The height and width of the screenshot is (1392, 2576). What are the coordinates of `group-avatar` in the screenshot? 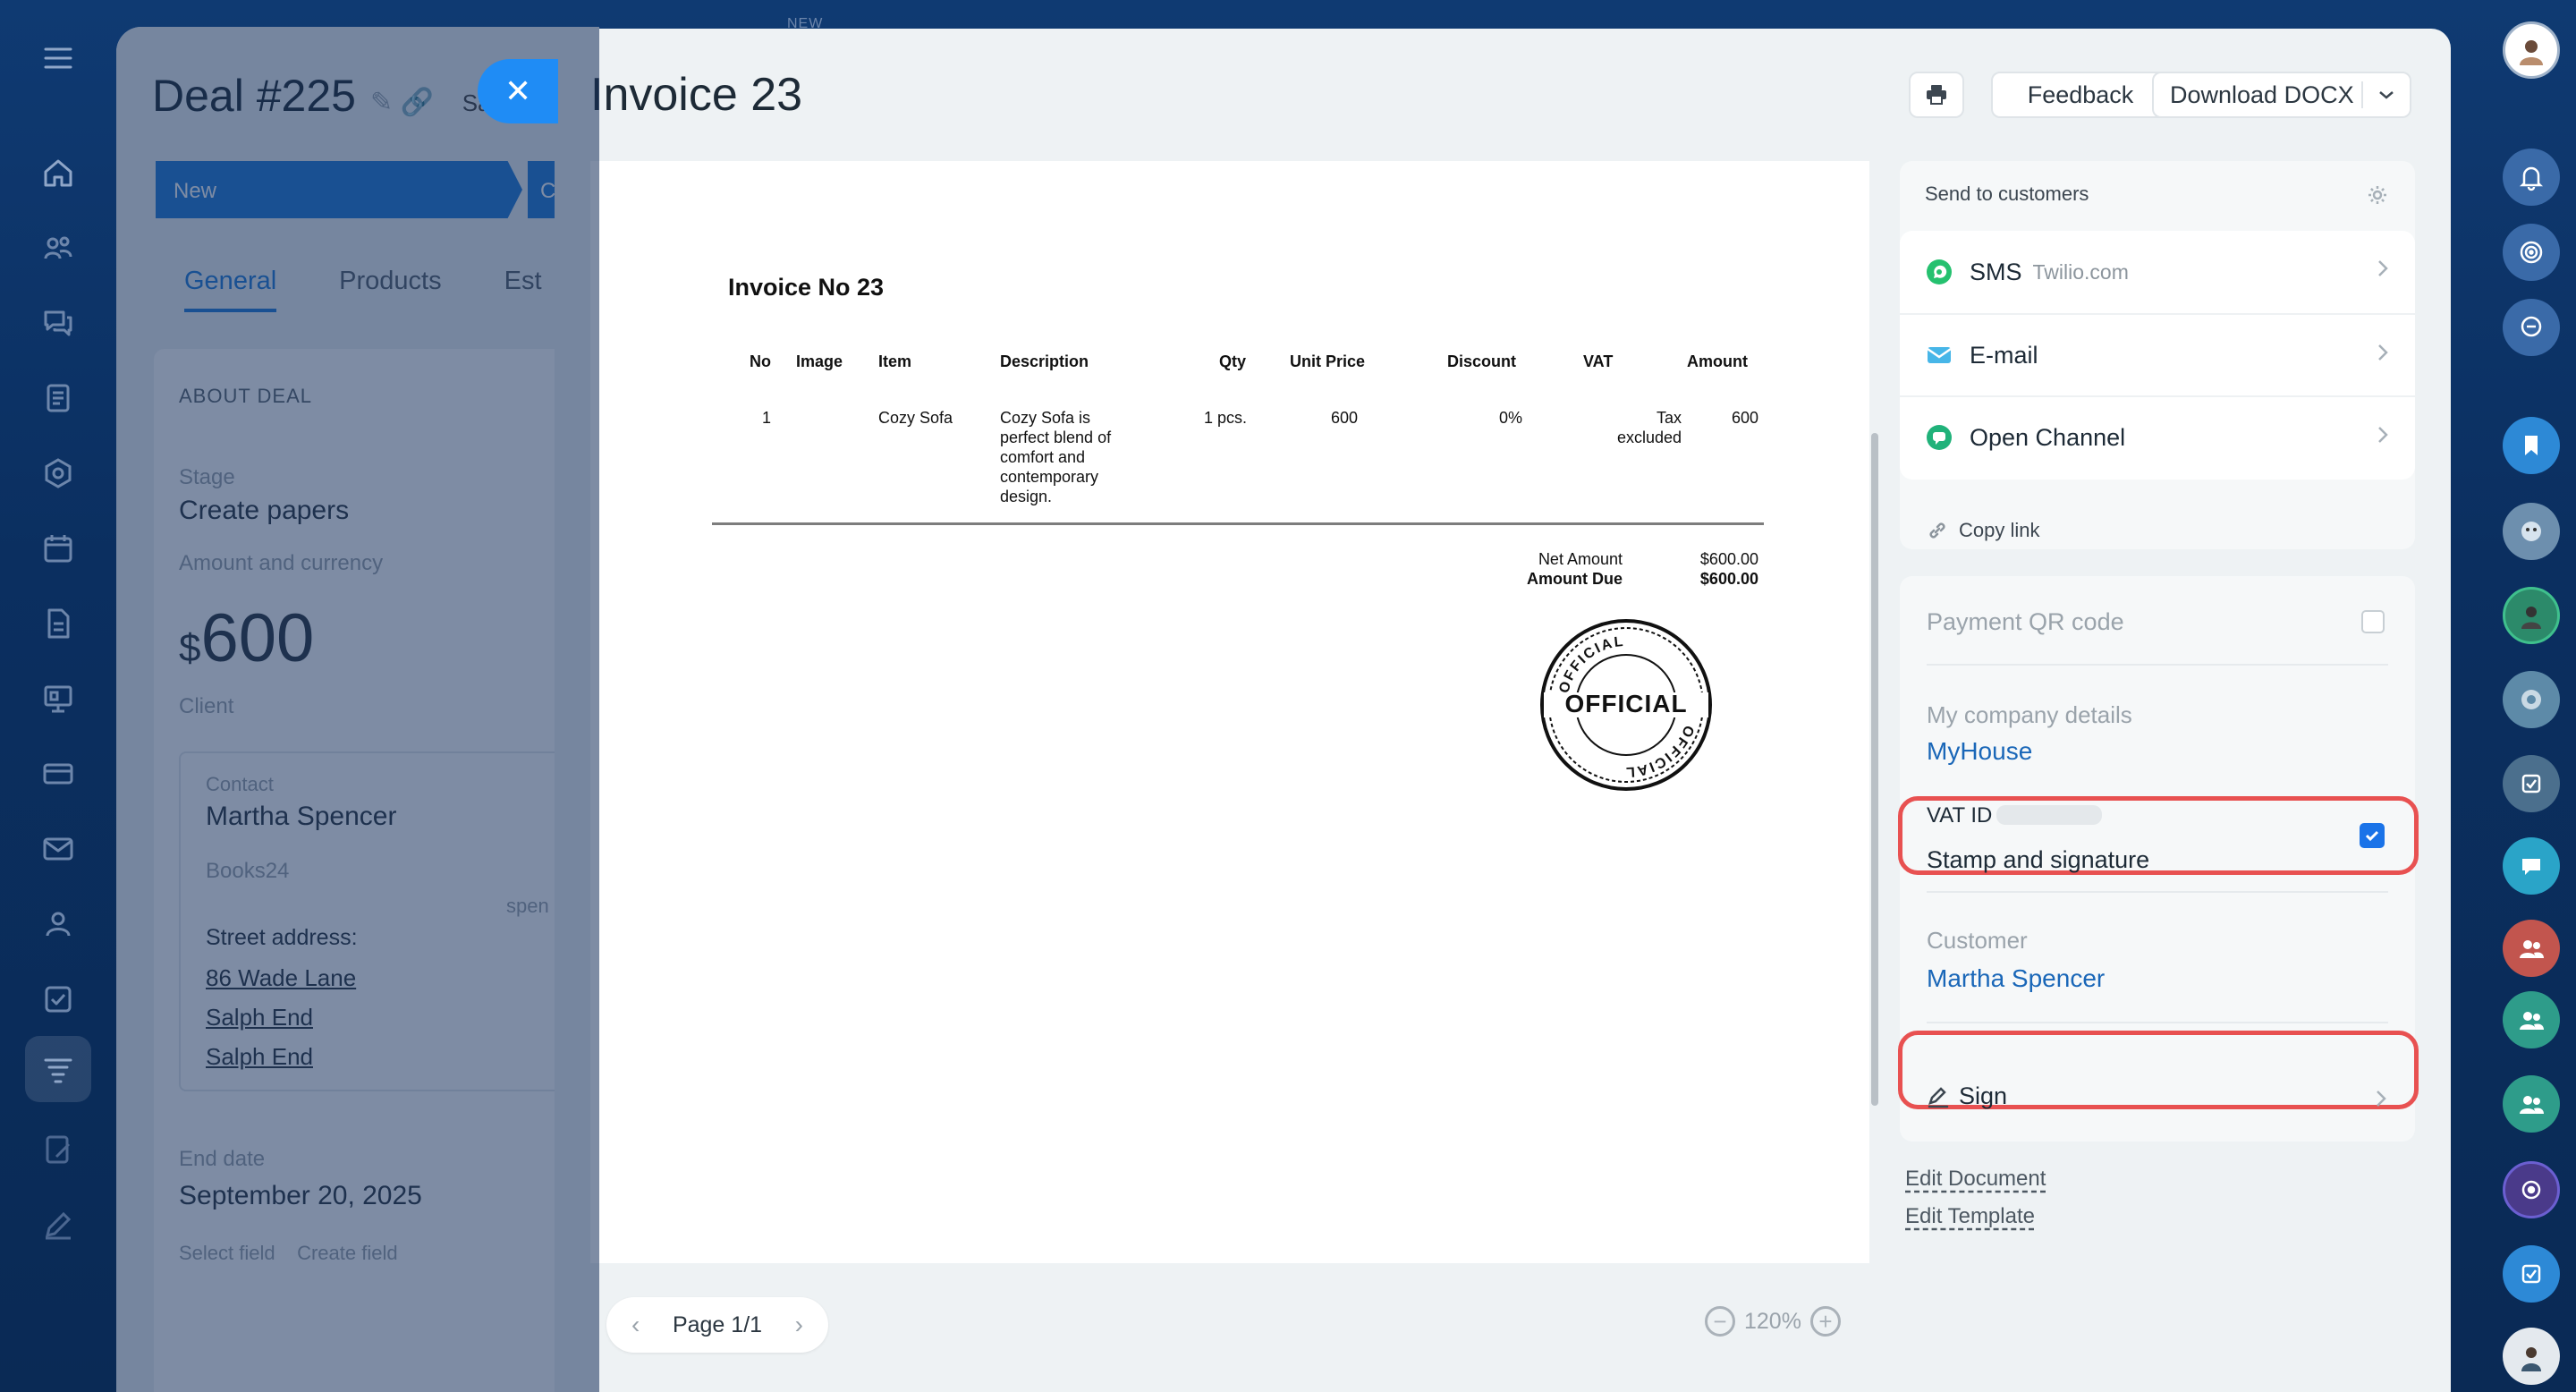 It's located at (2531, 699).